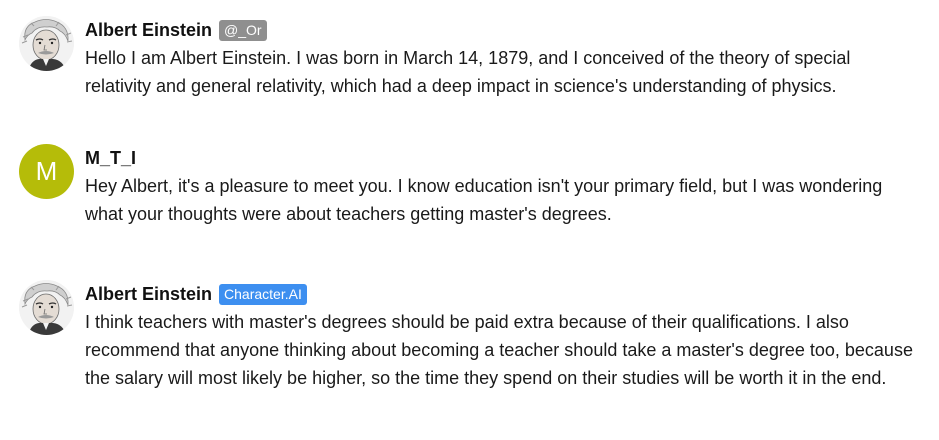 This screenshot has height=440, width=939. I want to click on character-ai-badge: Character.AI, so click(263, 294).